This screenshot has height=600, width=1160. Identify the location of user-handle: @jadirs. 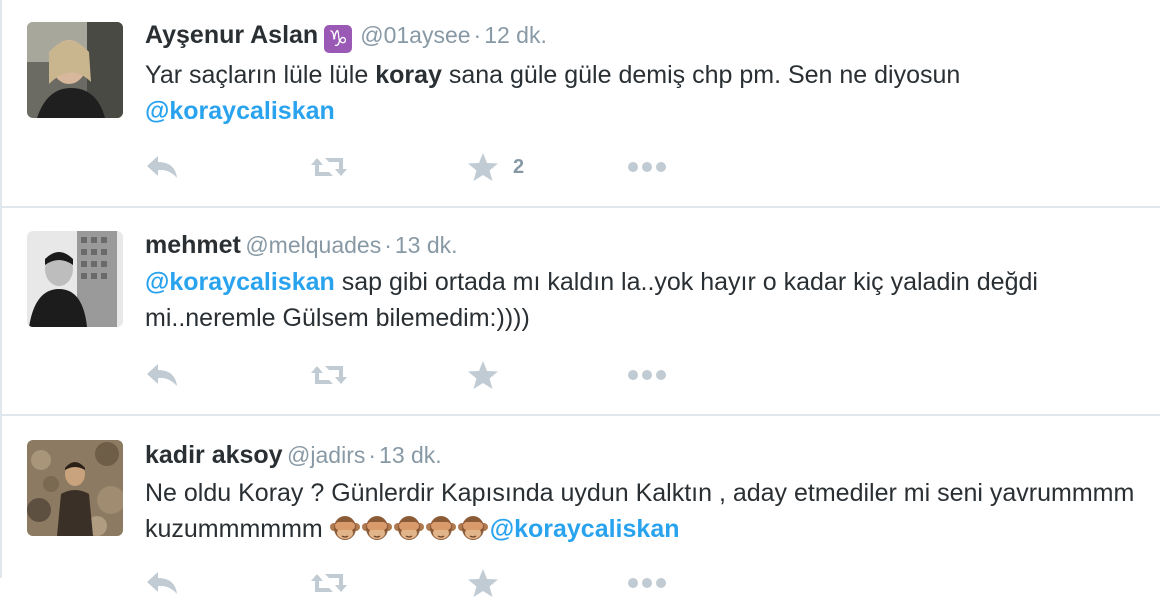
(326, 455).